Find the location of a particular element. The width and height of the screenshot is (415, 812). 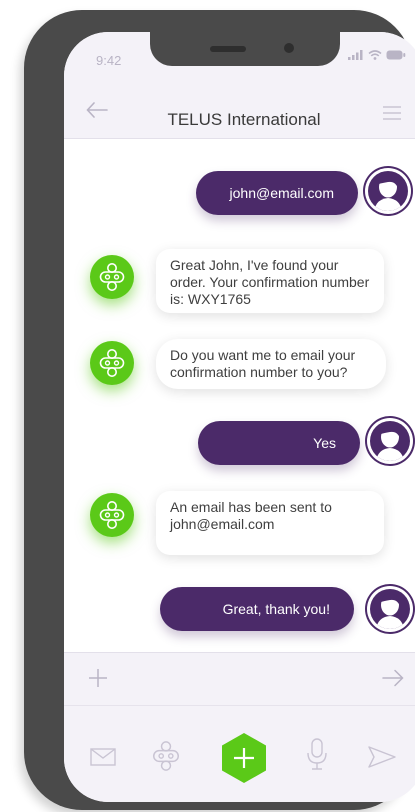

signal-icon is located at coordinates (355, 55).